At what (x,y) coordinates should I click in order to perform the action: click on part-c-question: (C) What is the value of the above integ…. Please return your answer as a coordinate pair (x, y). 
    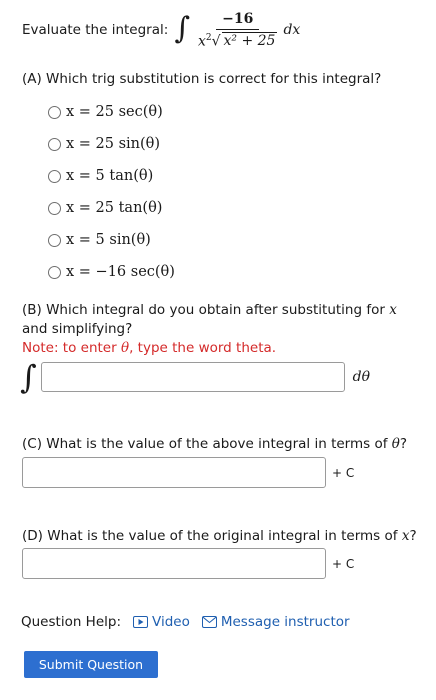
    Looking at the image, I should click on (214, 444).